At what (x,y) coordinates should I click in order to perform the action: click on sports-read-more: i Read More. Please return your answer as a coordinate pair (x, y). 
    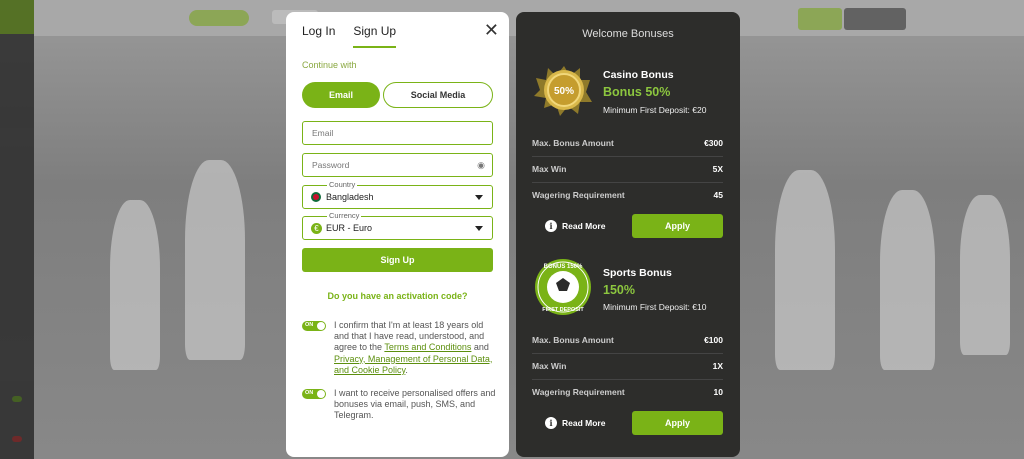
    Looking at the image, I should click on (575, 423).